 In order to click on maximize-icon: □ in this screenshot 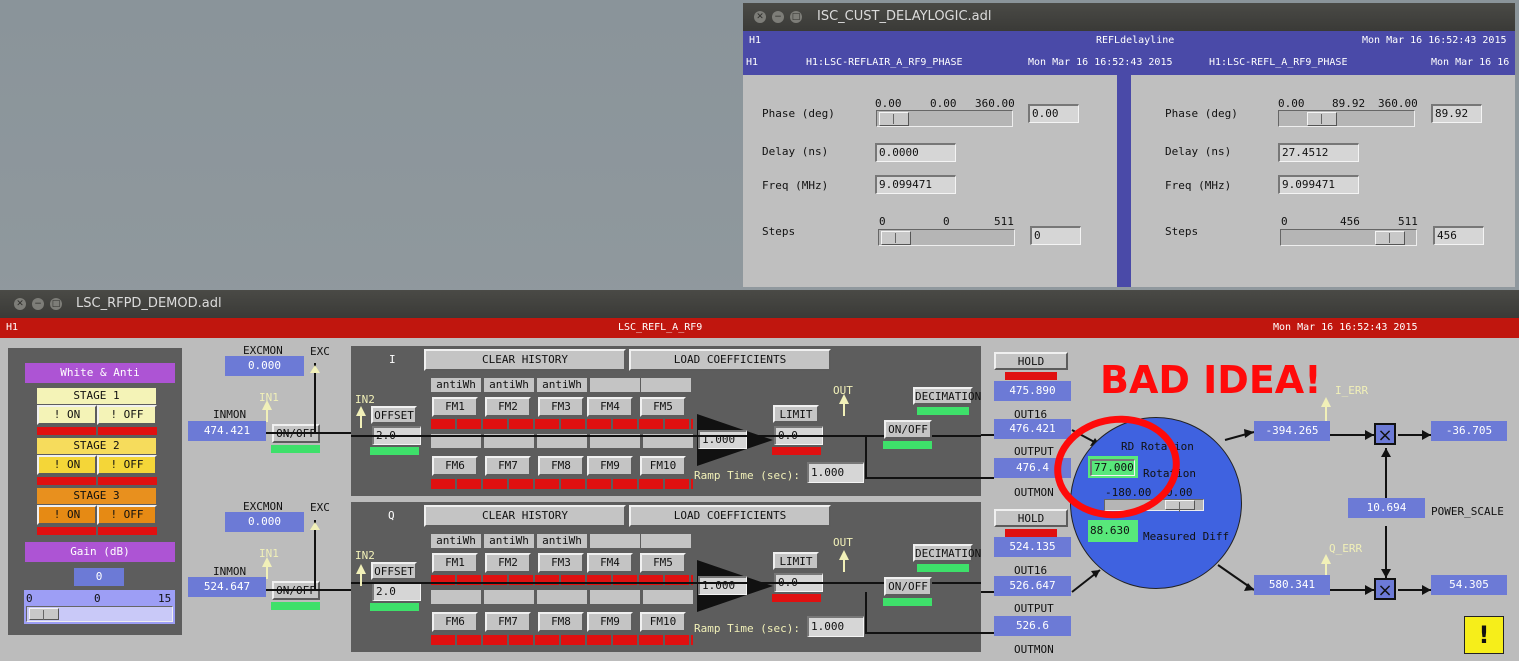, I will do `click(796, 17)`.